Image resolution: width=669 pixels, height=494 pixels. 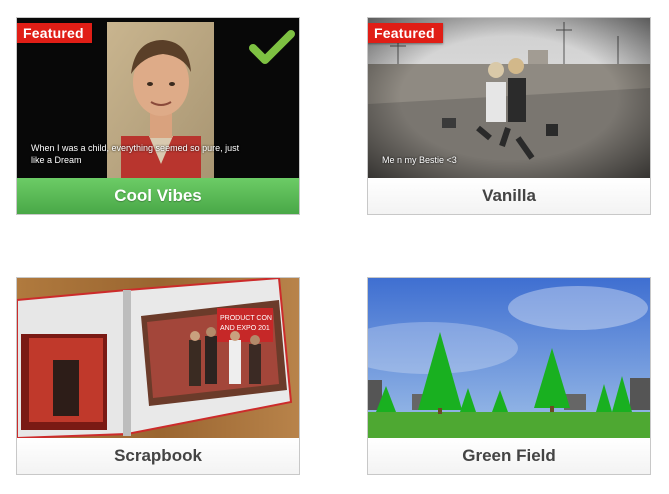 What do you see at coordinates (246, 318) in the screenshot?
I see `banner-text-line-1: PRODUCT CON` at bounding box center [246, 318].